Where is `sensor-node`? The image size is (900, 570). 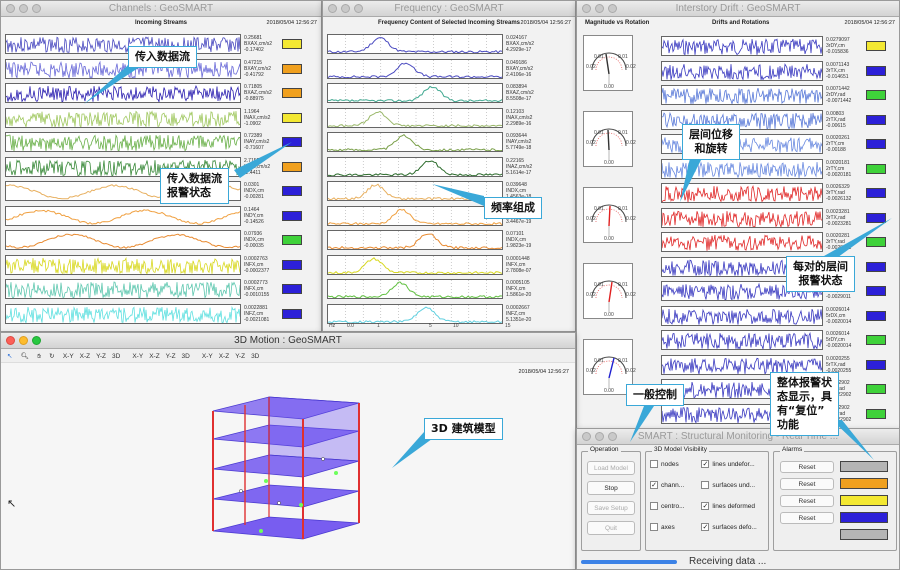 sensor-node is located at coordinates (336, 473).